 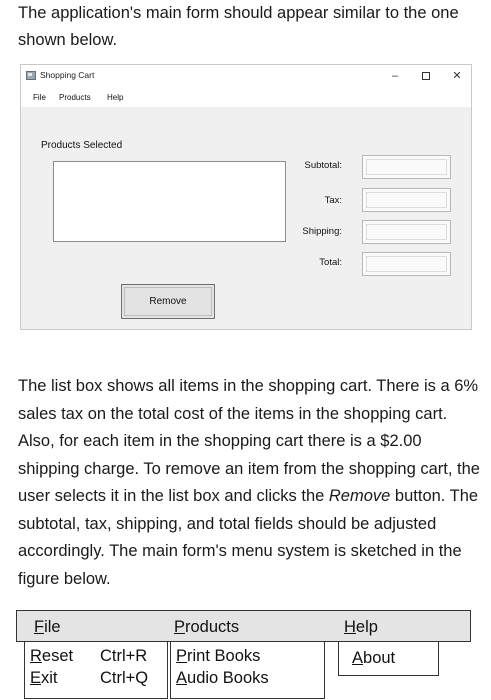 What do you see at coordinates (243, 626) in the screenshot?
I see `menu-sketch-bar: File Products Help` at bounding box center [243, 626].